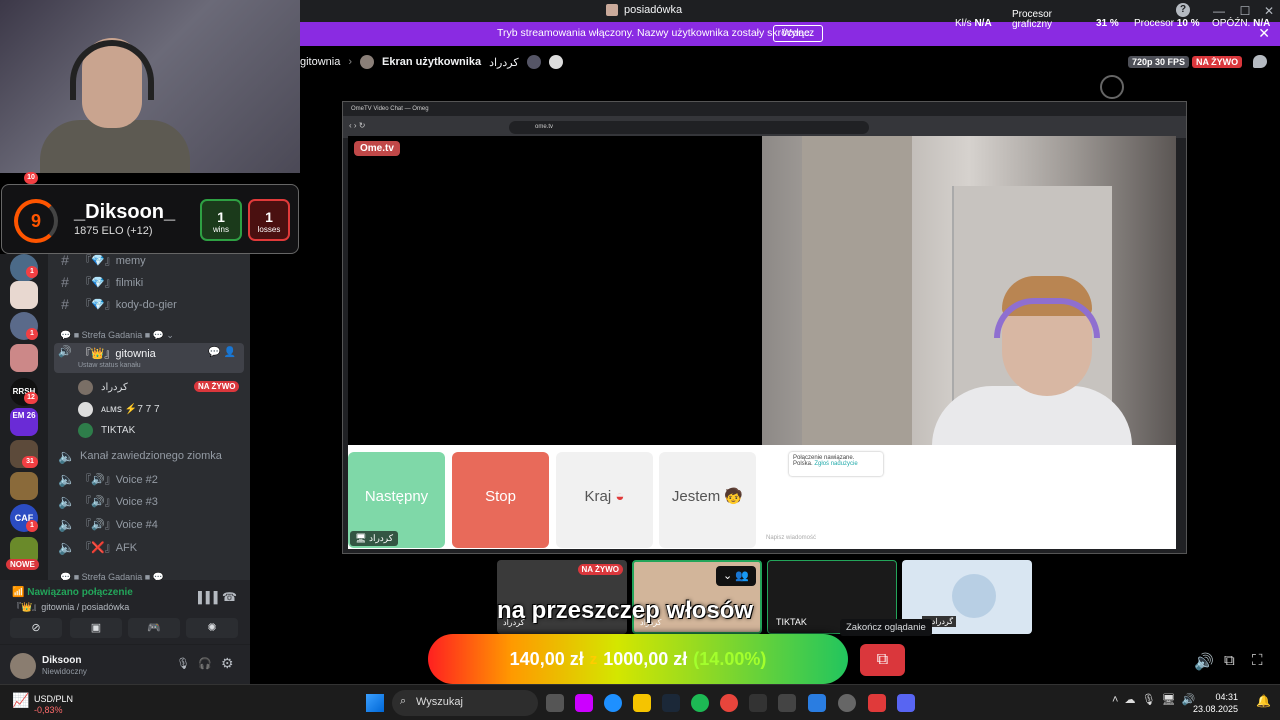 This screenshot has height=720, width=1280. What do you see at coordinates (729, 703) in the screenshot?
I see `chrome-icon` at bounding box center [729, 703].